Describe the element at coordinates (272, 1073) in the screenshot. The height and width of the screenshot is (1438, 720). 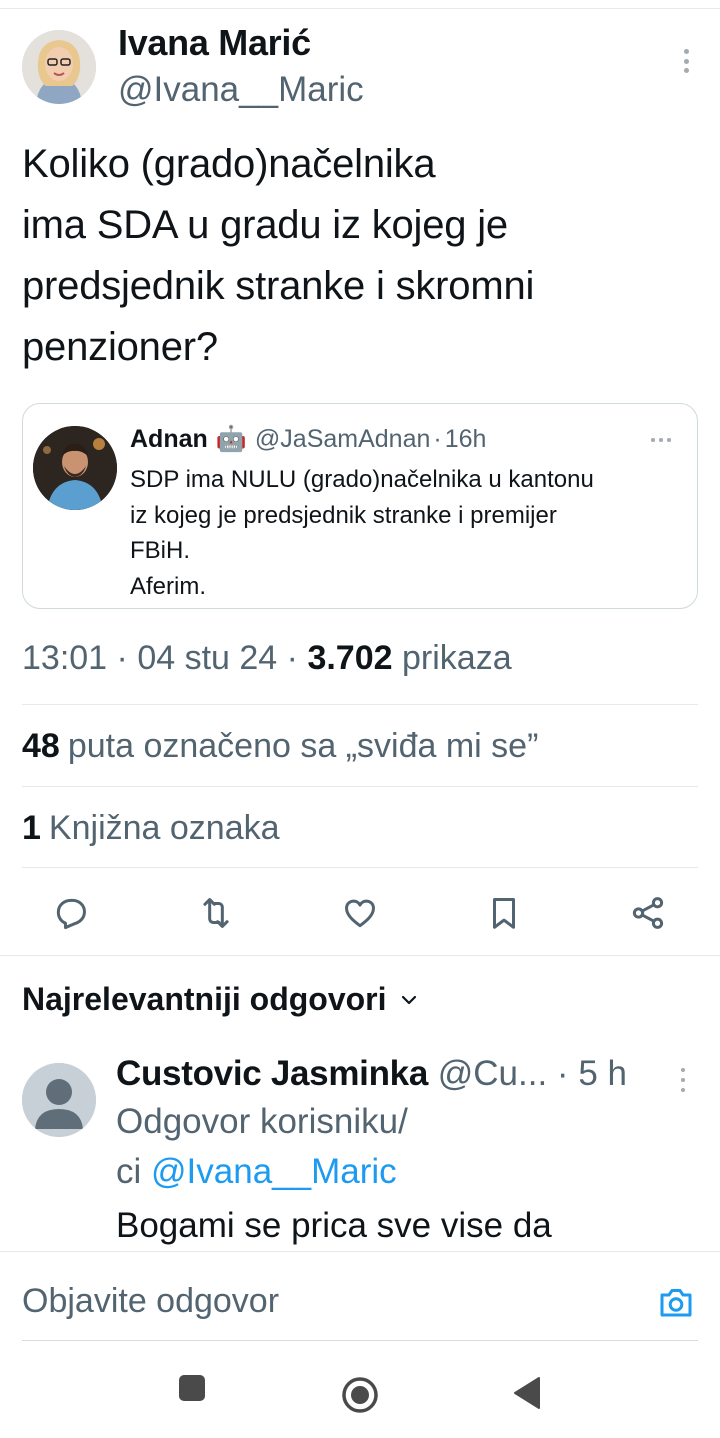
I see `reply-author-name: Custovic Jasminka` at that location.